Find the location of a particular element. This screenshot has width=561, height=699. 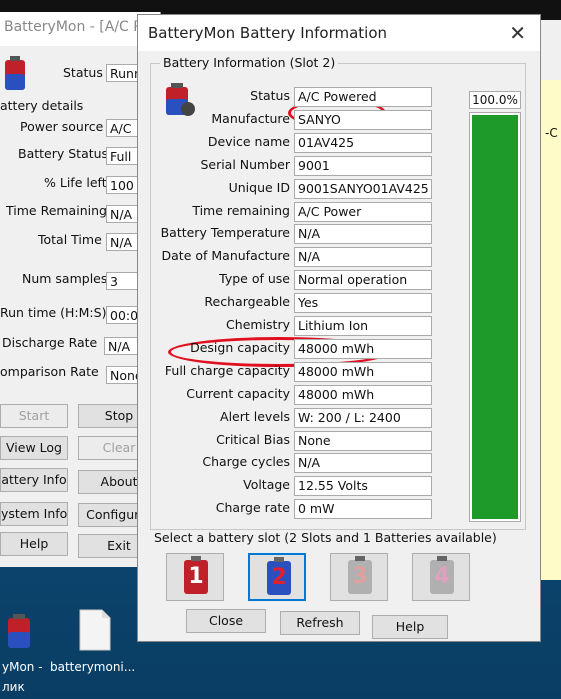

slot-2-button: 2 is located at coordinates (277, 577).